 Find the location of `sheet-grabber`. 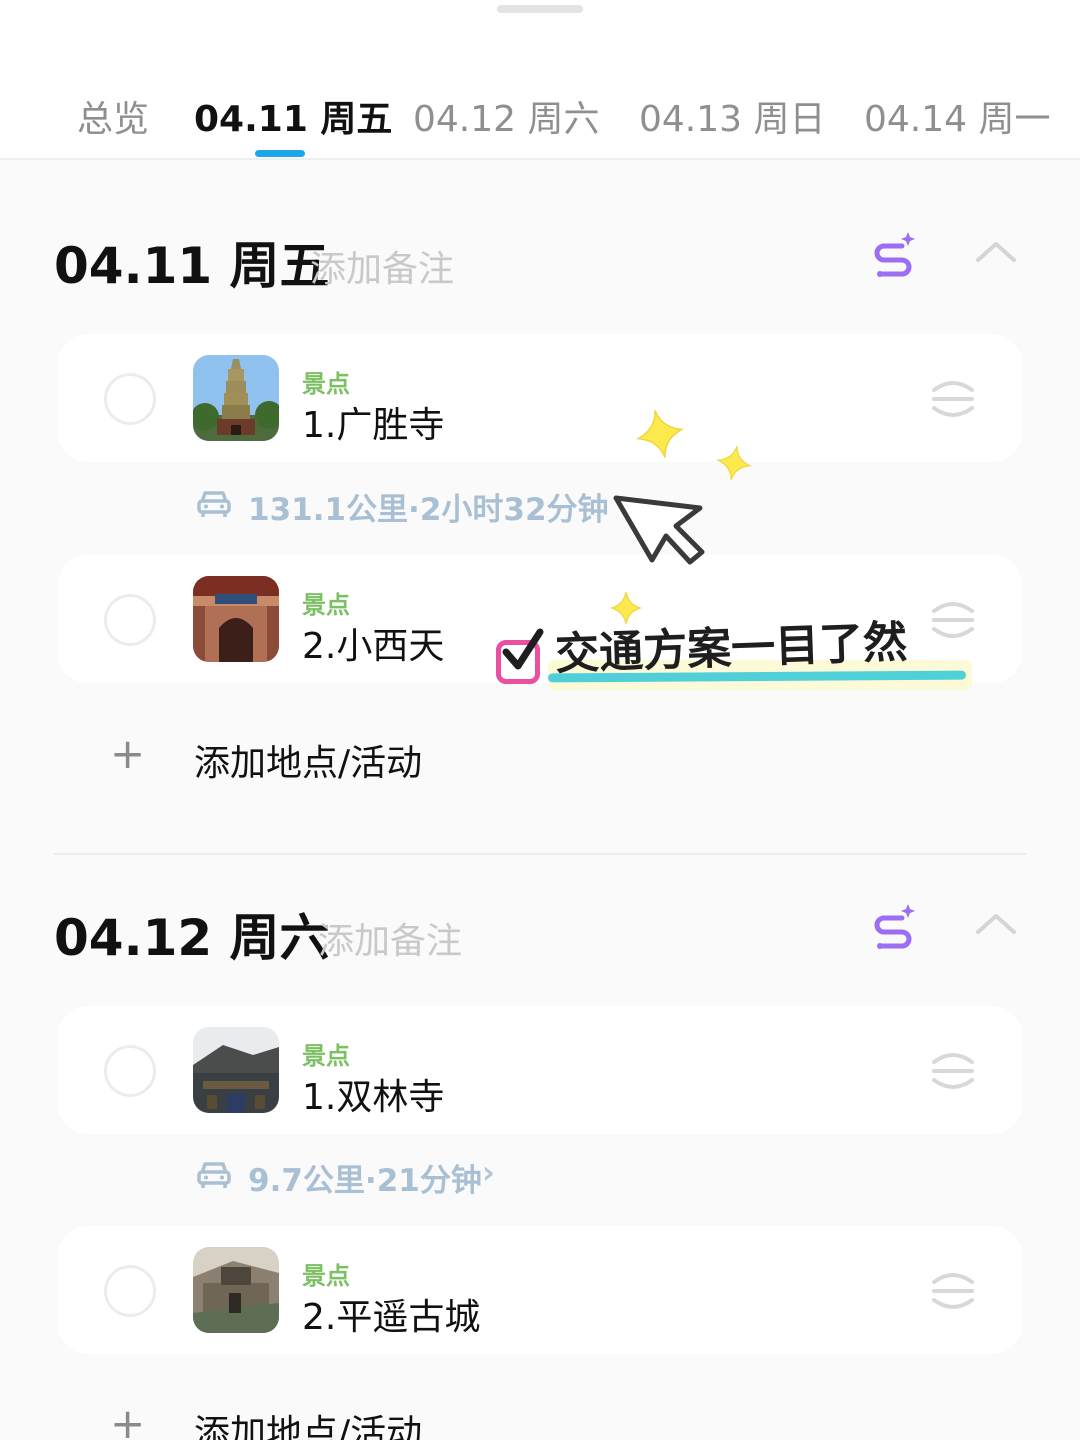

sheet-grabber is located at coordinates (540, 9).